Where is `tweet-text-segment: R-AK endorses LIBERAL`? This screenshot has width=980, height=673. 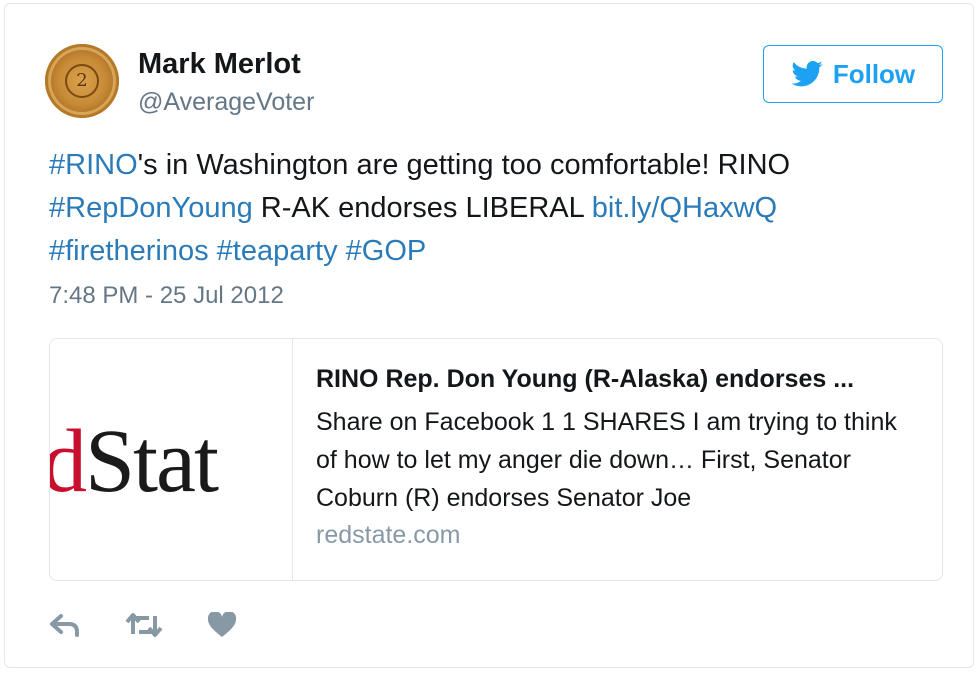
tweet-text-segment: R-AK endorses LIBERAL is located at coordinates (422, 208).